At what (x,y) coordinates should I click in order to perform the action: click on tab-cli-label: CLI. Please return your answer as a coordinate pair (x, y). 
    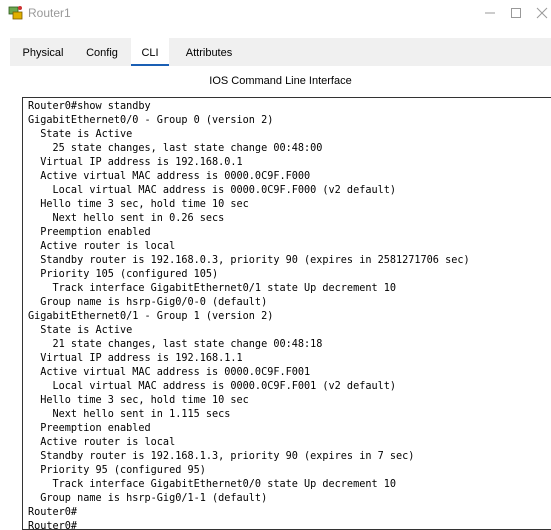
    Looking at the image, I should click on (150, 53).